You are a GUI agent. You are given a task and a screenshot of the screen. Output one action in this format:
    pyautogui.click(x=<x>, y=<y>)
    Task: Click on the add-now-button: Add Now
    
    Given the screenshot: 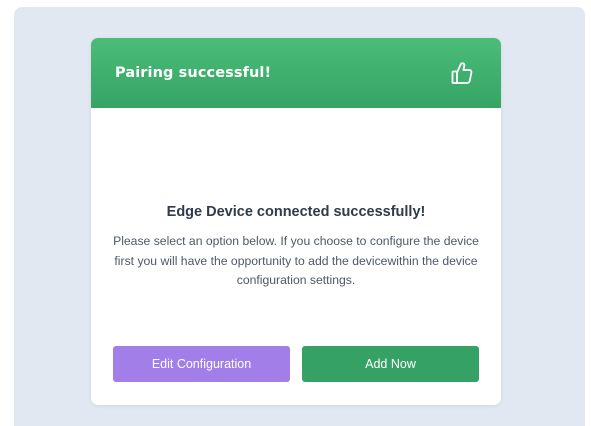 What is the action you would take?
    pyautogui.click(x=390, y=364)
    